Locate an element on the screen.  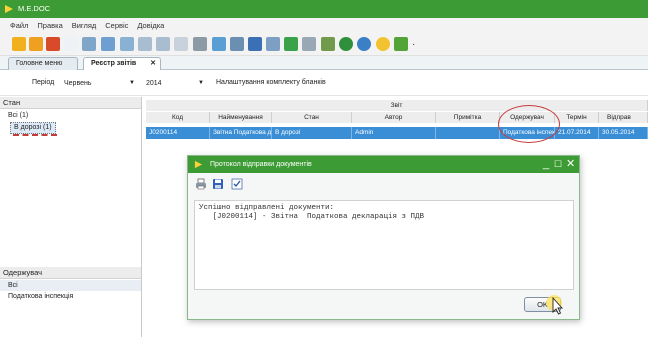
recipient-item-all: Всі is located at coordinates (13, 286).